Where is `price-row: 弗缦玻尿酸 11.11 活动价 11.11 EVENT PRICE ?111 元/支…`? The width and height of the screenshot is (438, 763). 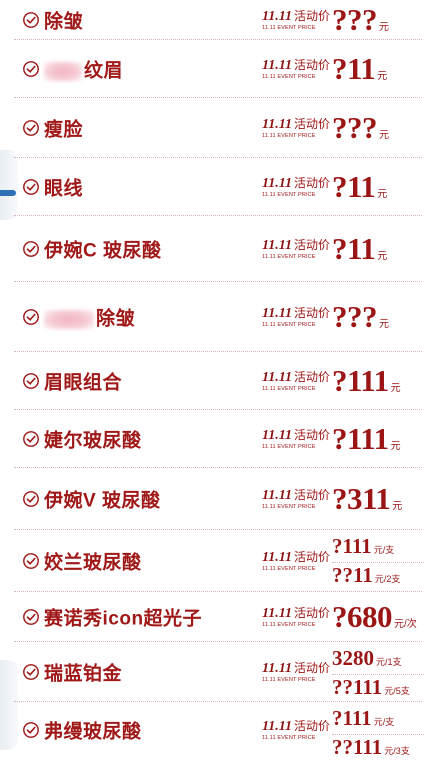
price-row: 弗缦玻尿酸 11.11 活动价 11.11 EVENT PRICE ?111 元/支… is located at coordinates (219, 730).